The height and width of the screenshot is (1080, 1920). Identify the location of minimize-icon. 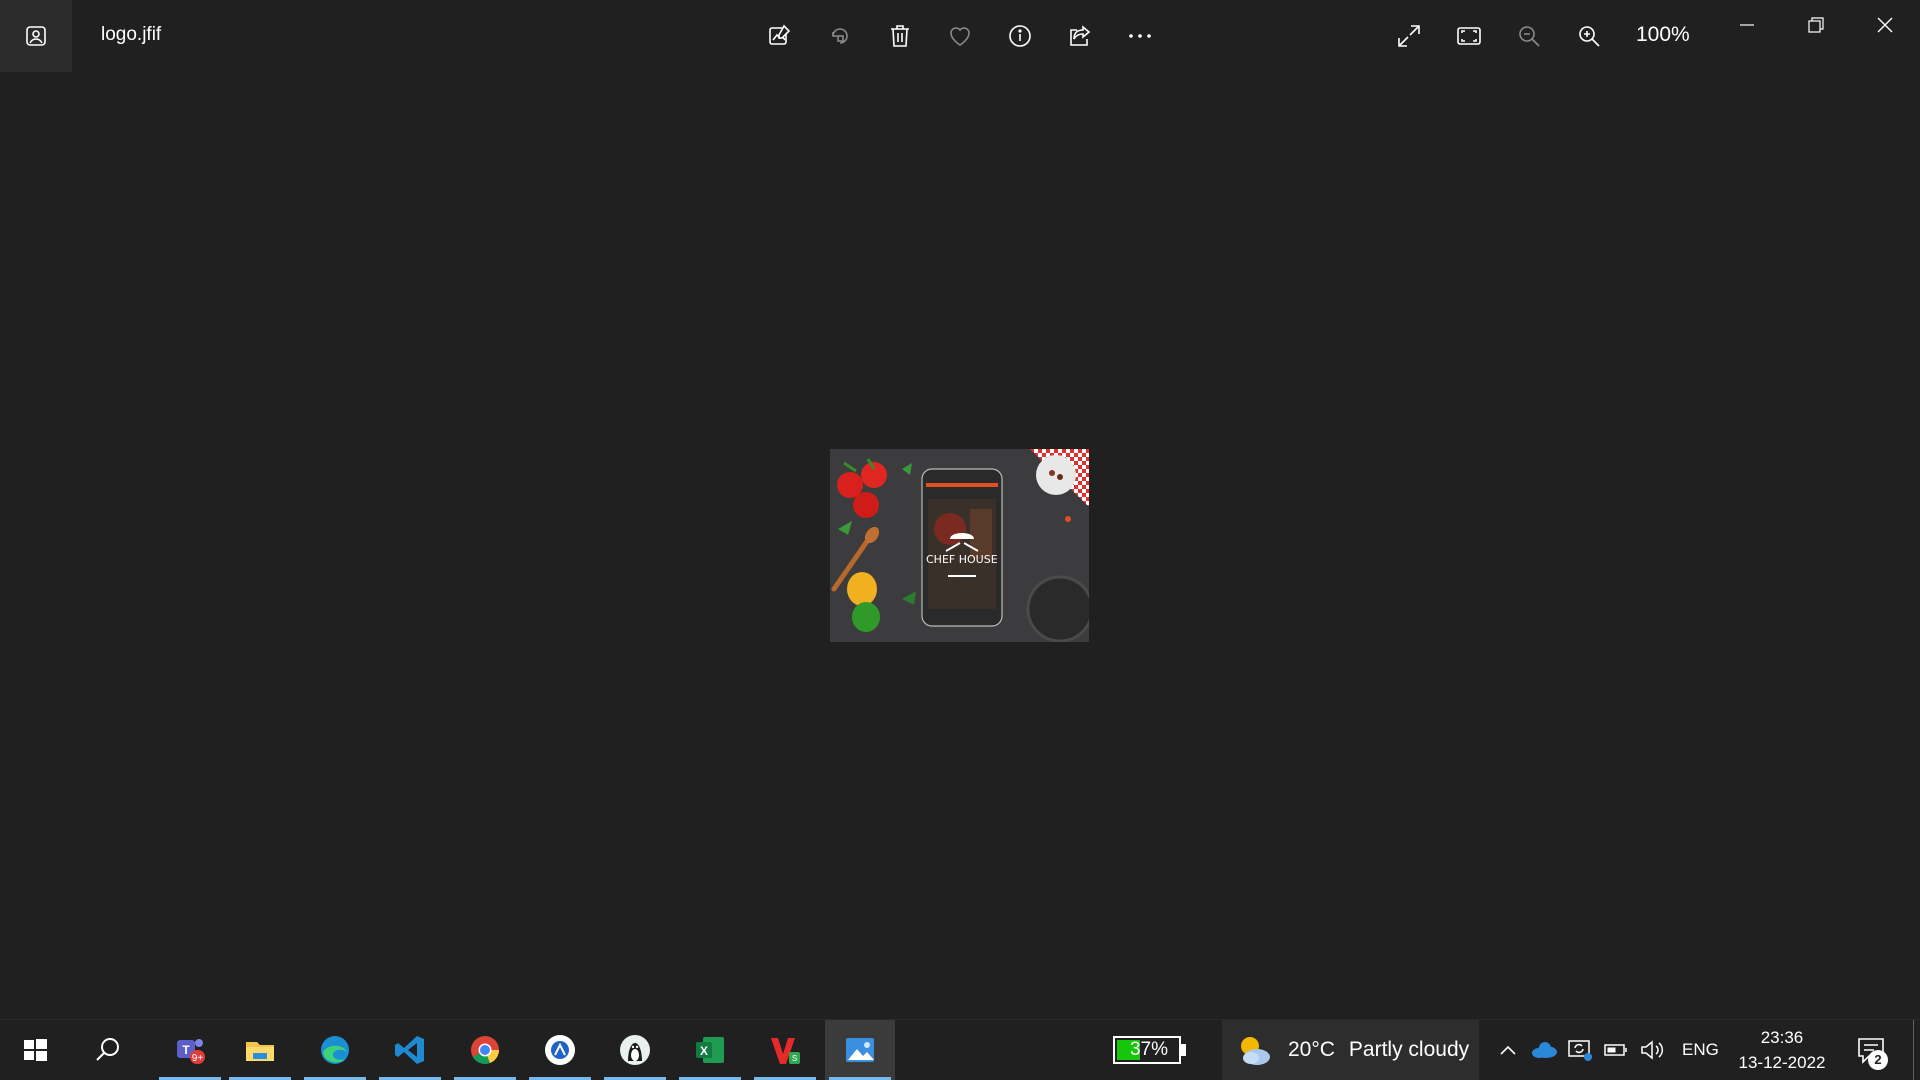
(1747, 25).